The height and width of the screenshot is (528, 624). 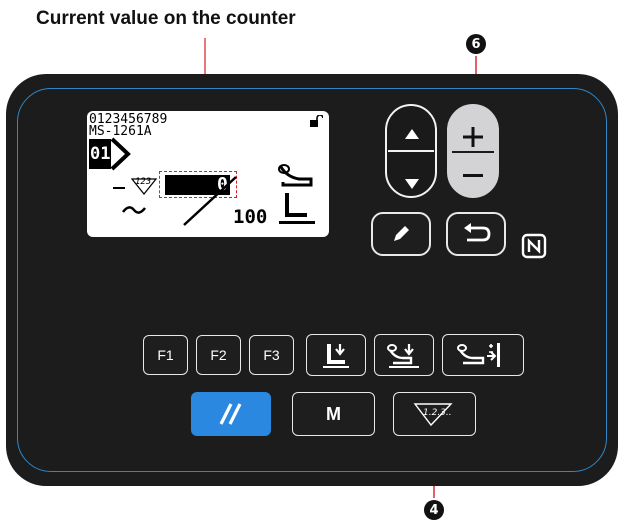 I want to click on edit-button, so click(x=401, y=234).